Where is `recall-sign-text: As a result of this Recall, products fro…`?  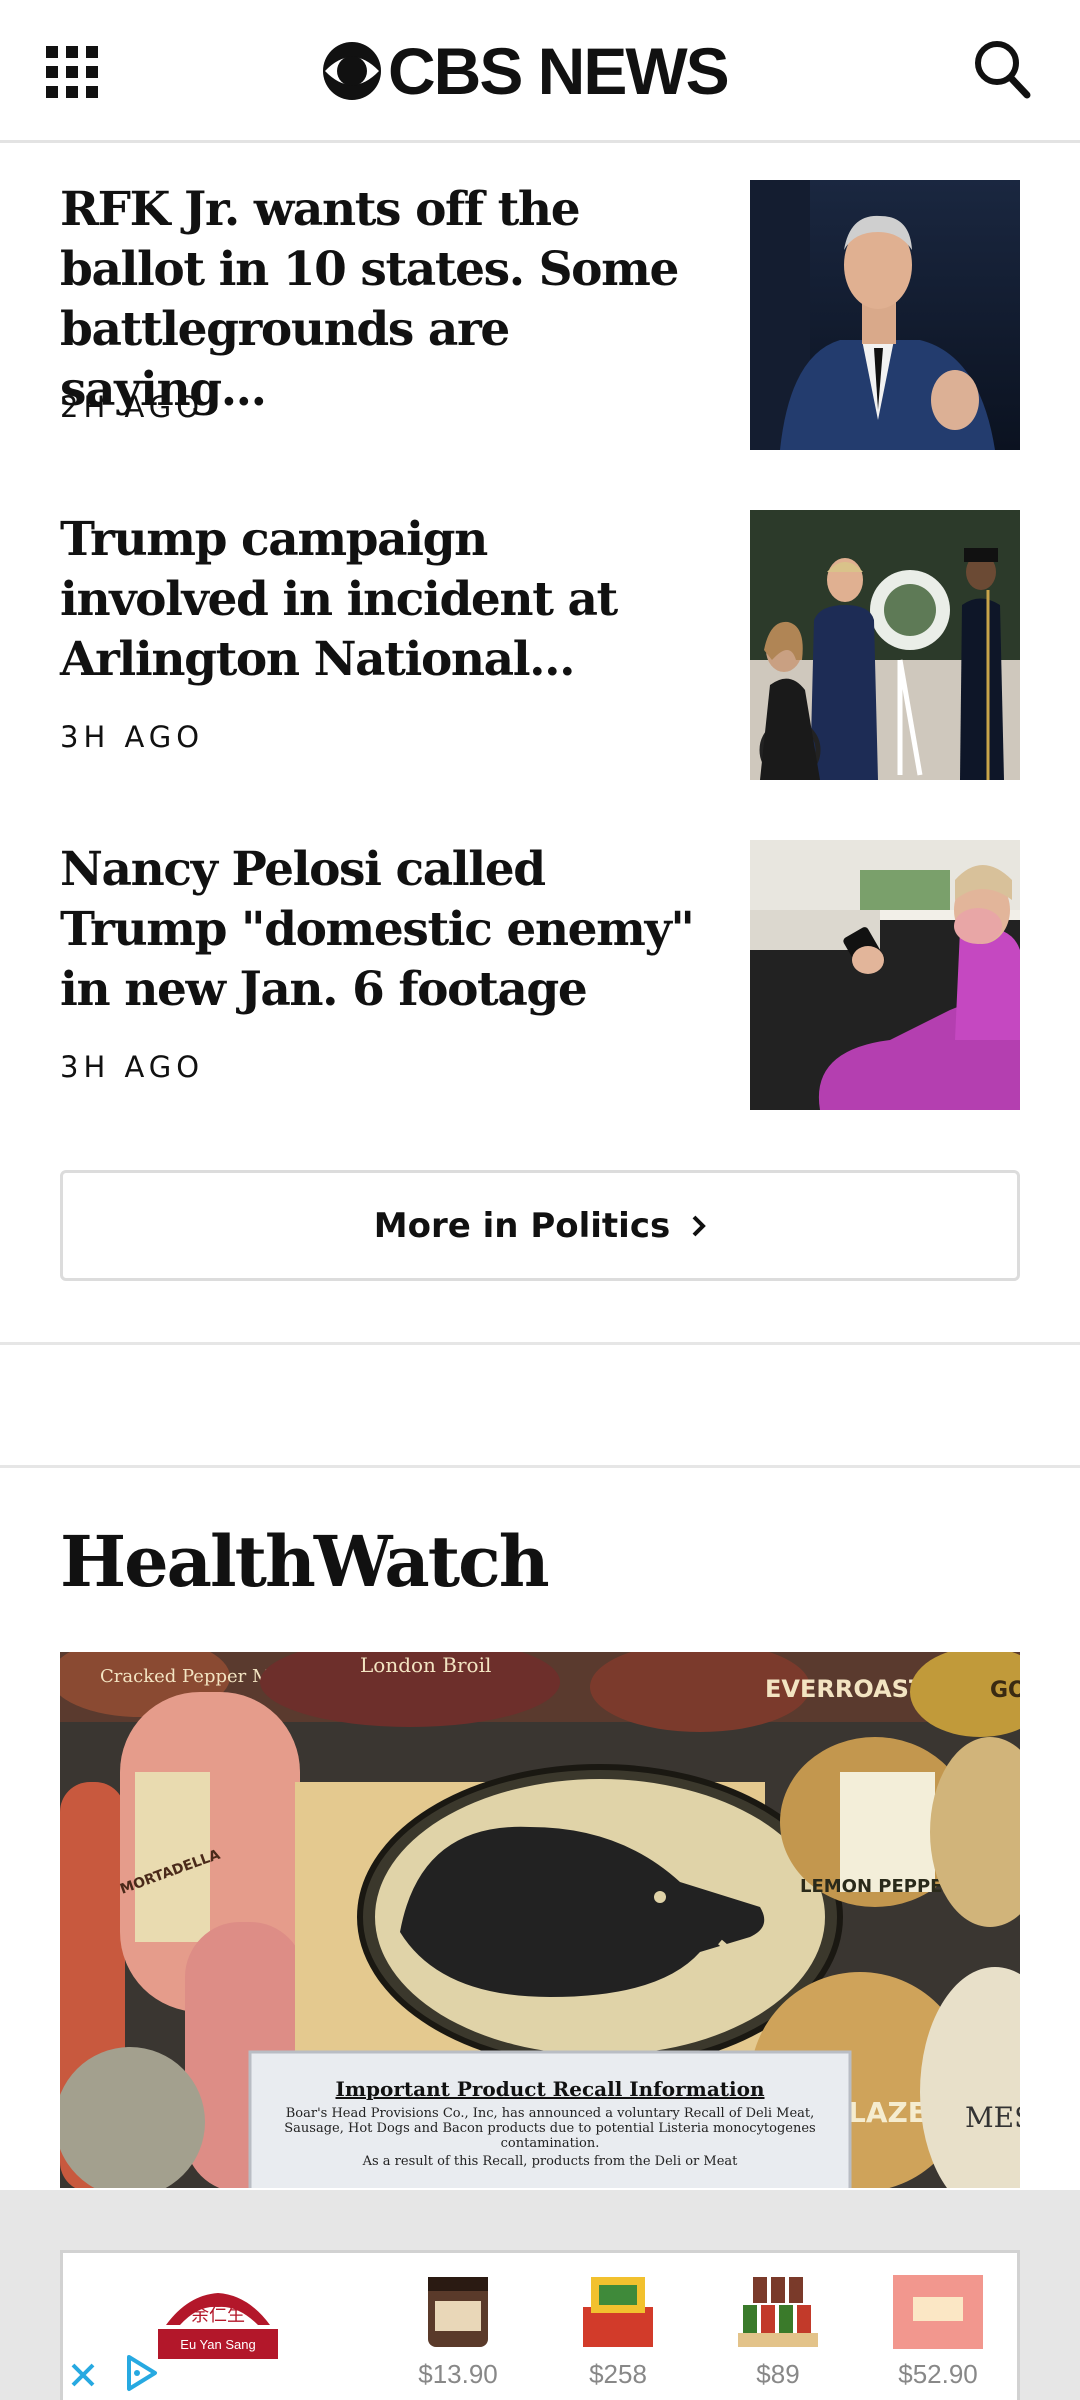 recall-sign-text: As a result of this Recall, products fro… is located at coordinates (550, 2161).